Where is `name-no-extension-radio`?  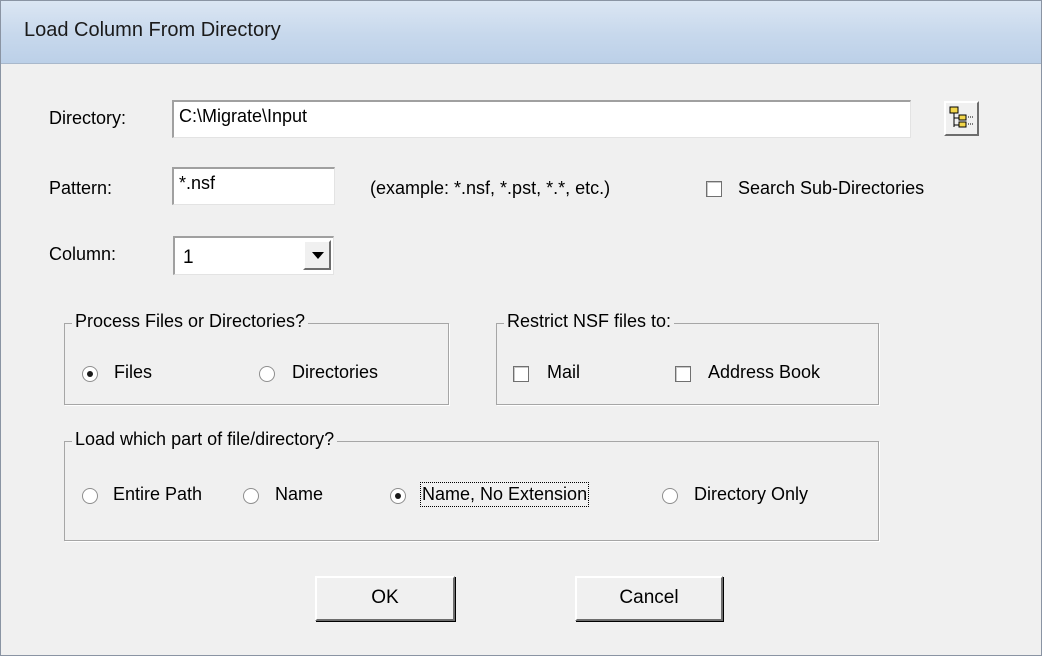
name-no-extension-radio is located at coordinates (398, 496).